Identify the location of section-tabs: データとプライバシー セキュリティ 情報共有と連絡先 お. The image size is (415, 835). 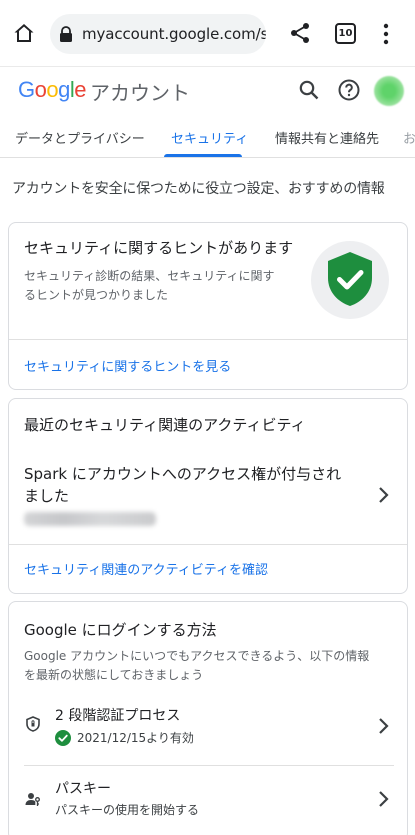
(207, 135).